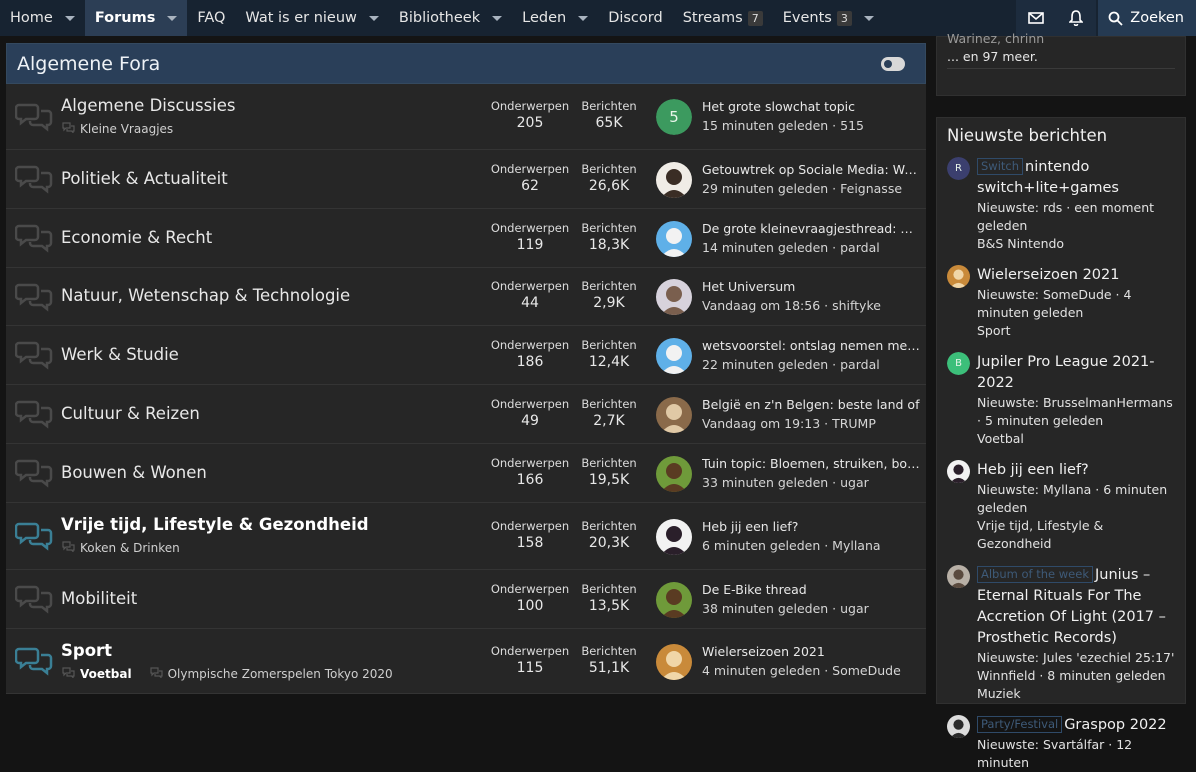 The height and width of the screenshot is (772, 1196). What do you see at coordinates (674, 117) in the screenshot?
I see `avatar: 5` at bounding box center [674, 117].